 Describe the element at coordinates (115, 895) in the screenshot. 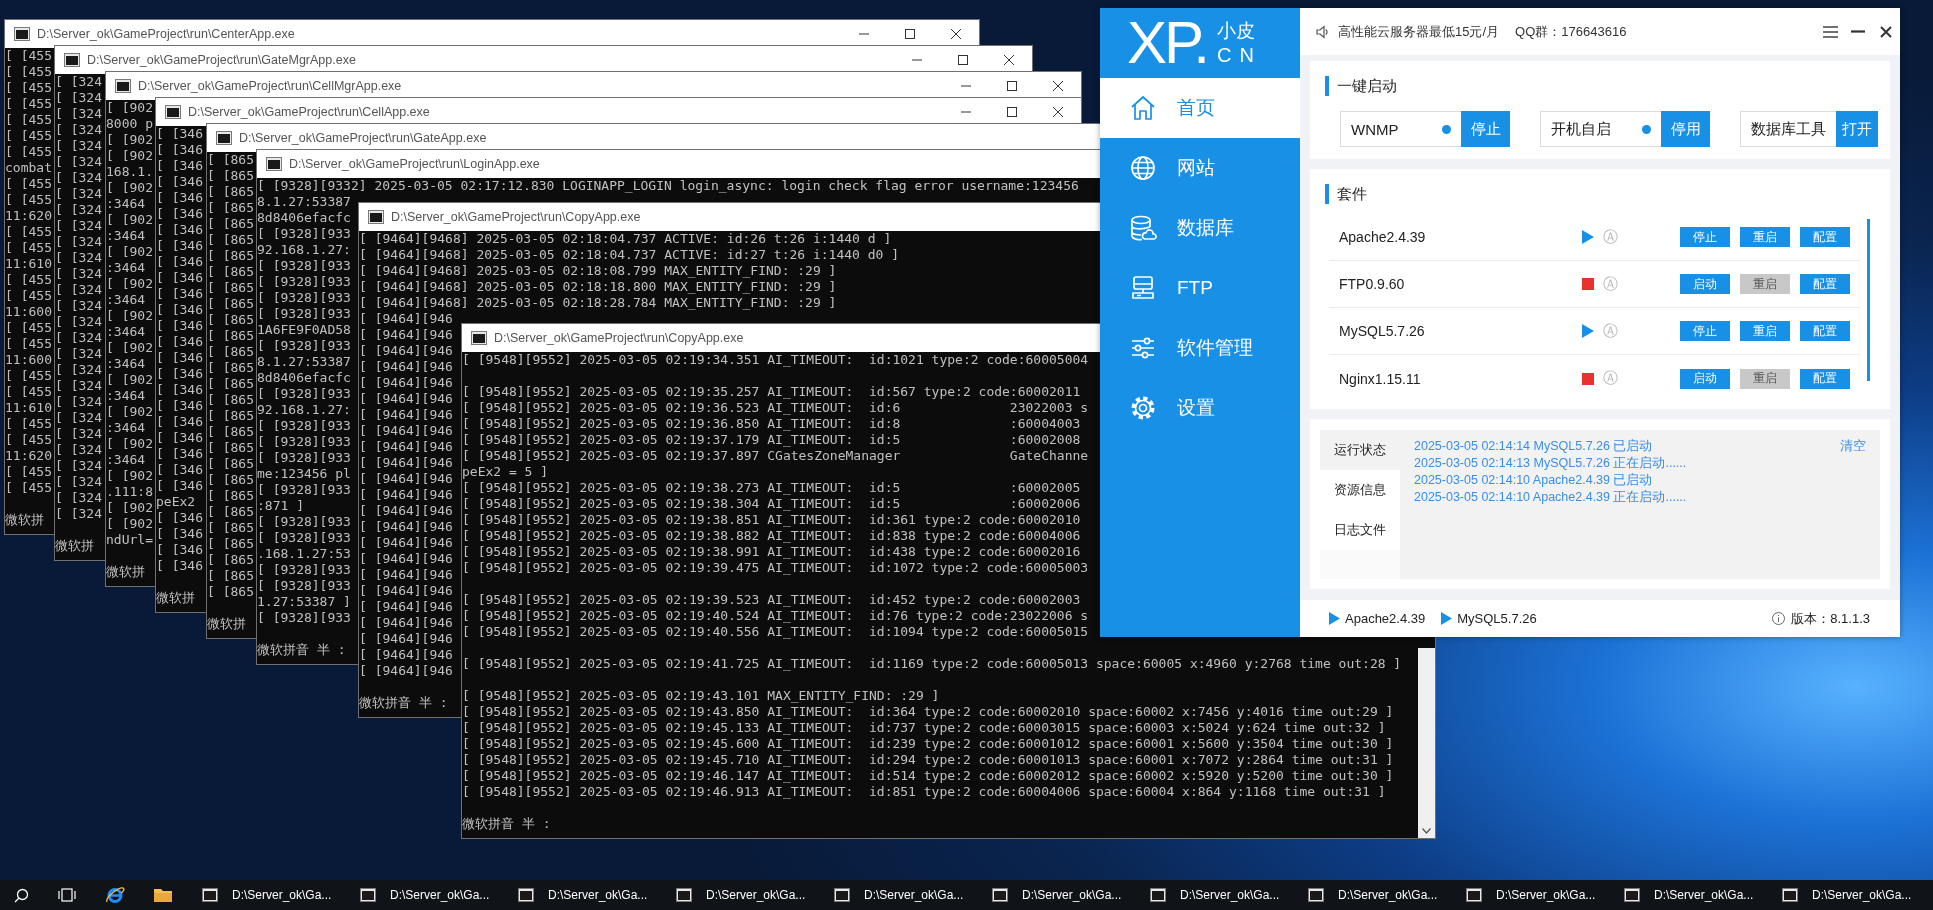

I see `browser-icon` at that location.